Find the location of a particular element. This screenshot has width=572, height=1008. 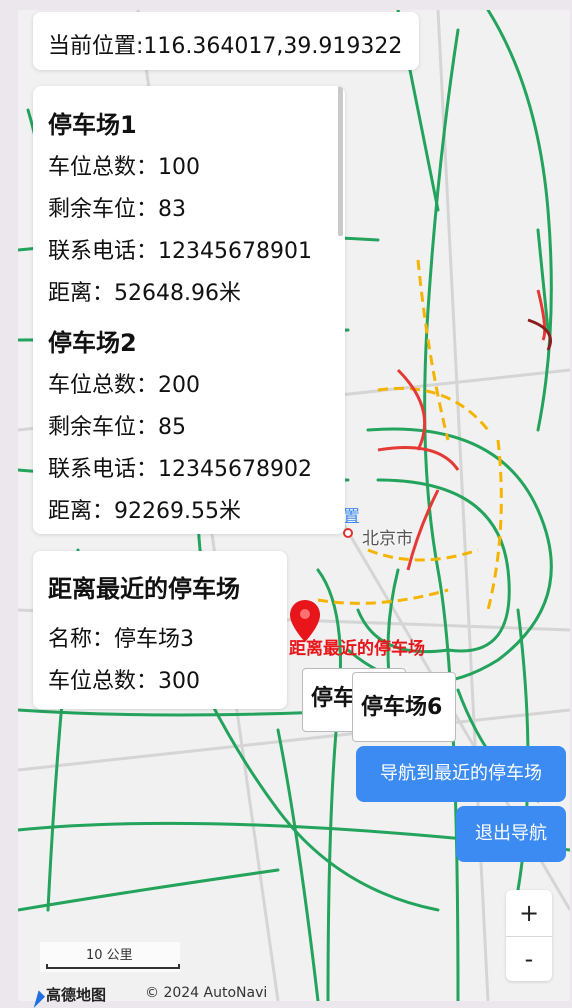

parking-lot-distance: 距离：92269.55米 is located at coordinates (144, 511).